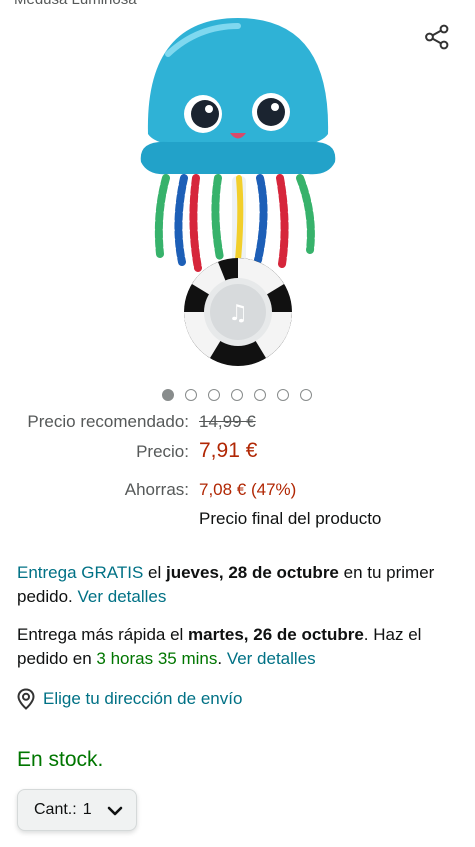  Describe the element at coordinates (87, 809) in the screenshot. I see `quantity-value: 1` at that location.